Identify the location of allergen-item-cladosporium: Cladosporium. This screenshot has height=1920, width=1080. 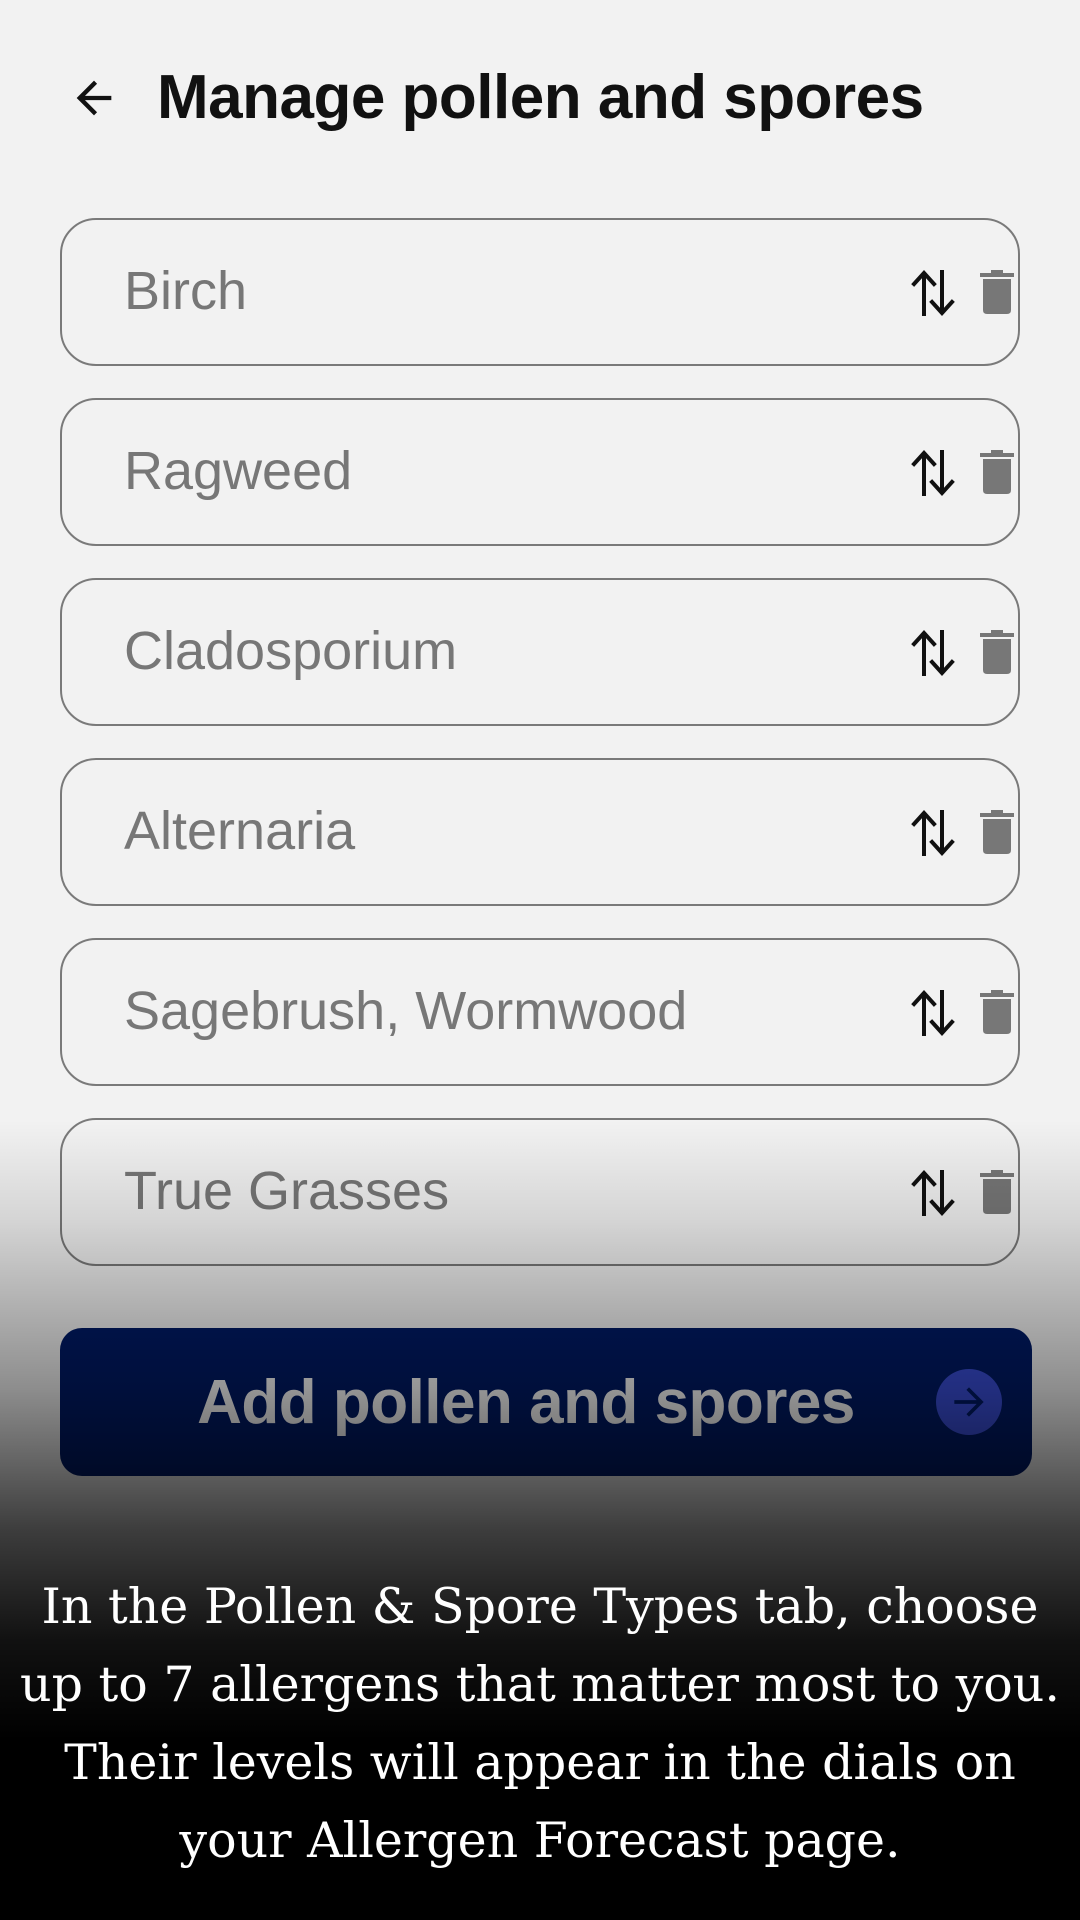
(540, 652).